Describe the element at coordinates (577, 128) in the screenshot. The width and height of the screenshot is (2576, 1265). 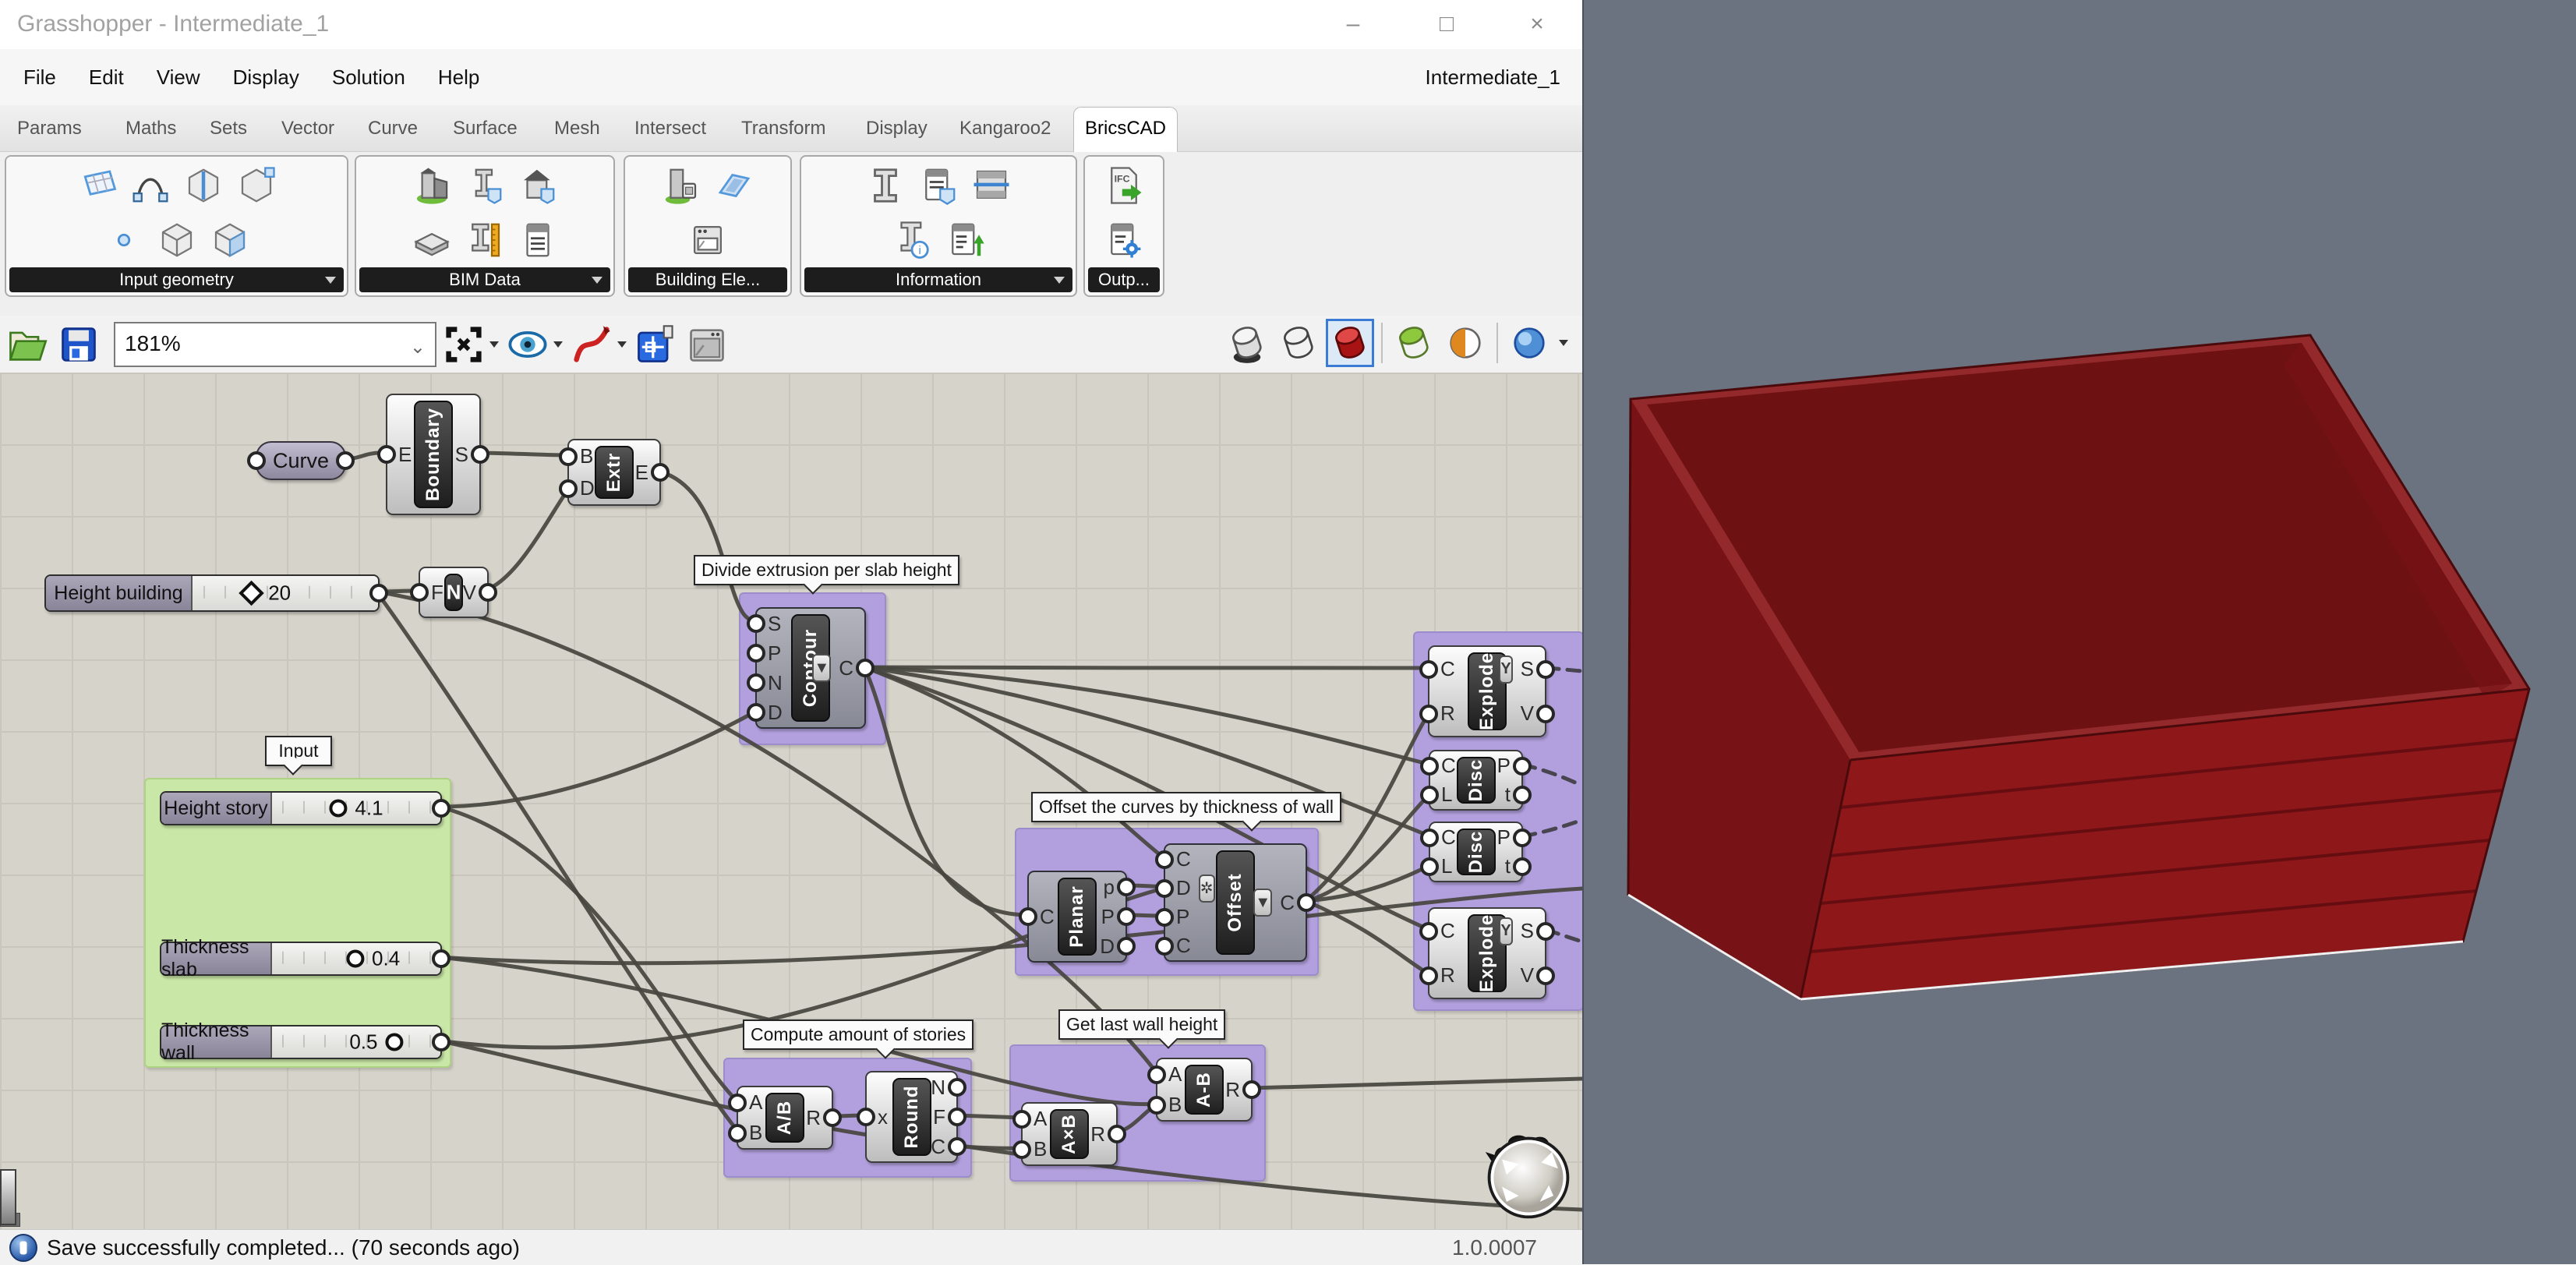
I see `tab-mesh: Mesh` at that location.